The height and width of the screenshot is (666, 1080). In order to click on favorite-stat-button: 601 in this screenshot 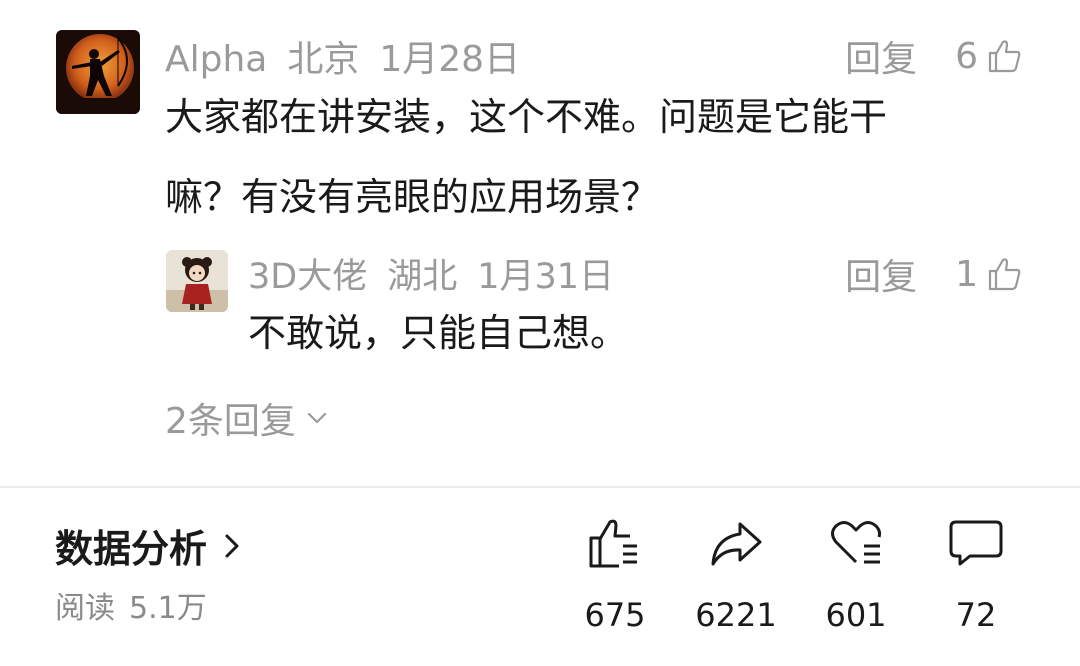, I will do `click(856, 574)`.